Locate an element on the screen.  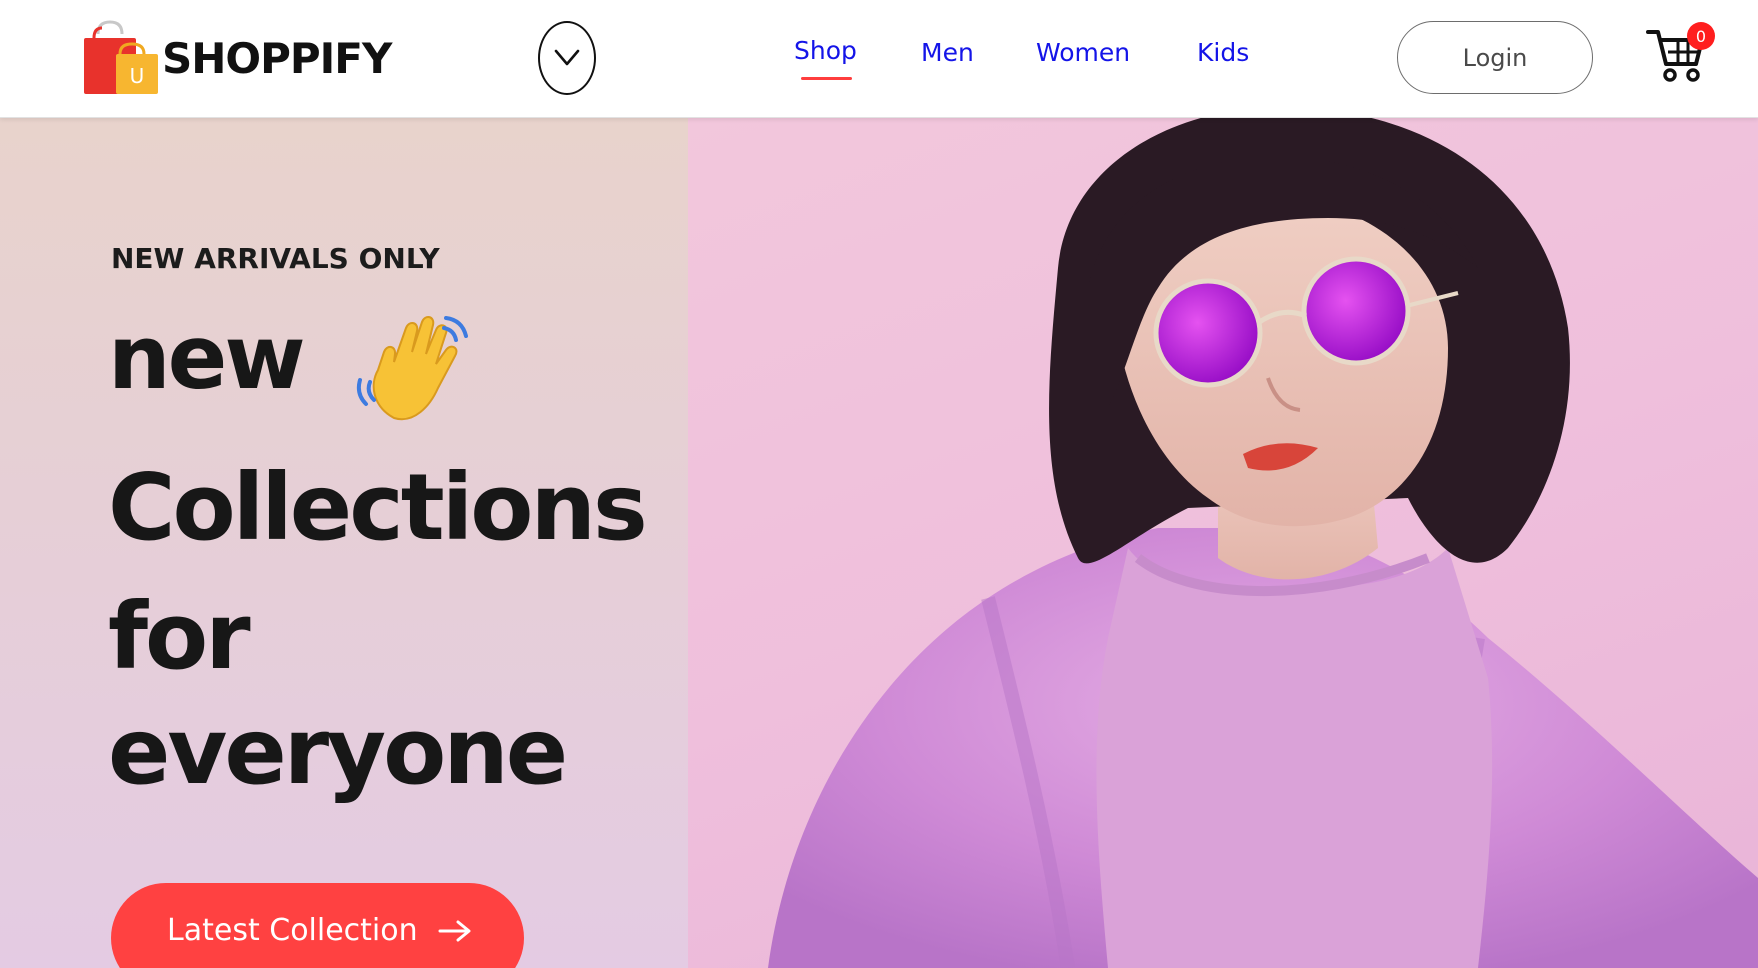
latest-collection-button: Latest Collection is located at coordinates (317, 925).